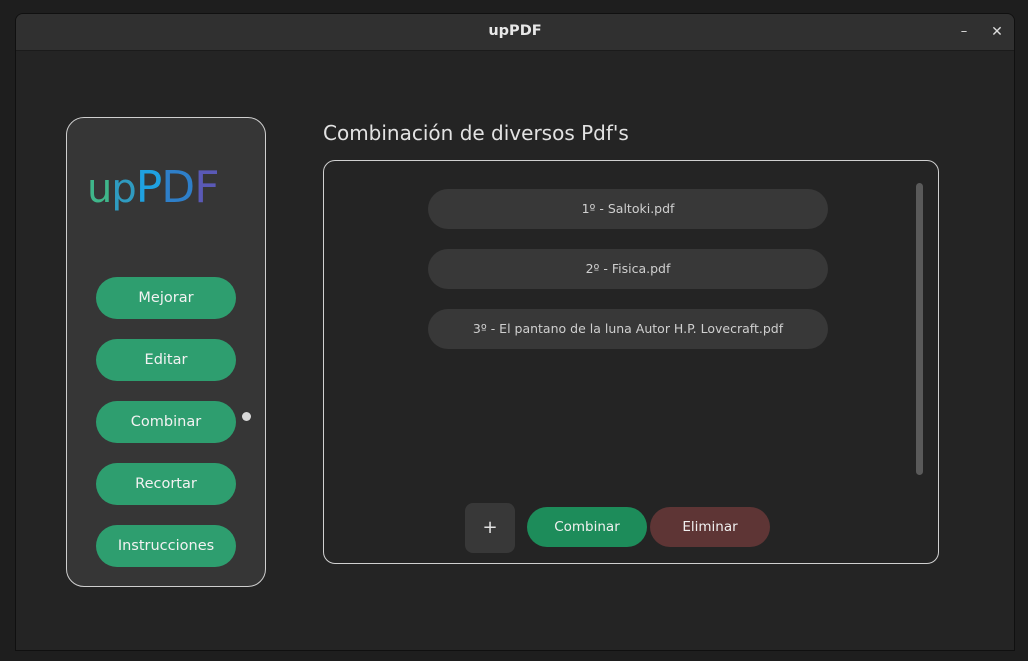 The width and height of the screenshot is (1028, 661). I want to click on nav-combinar-button: Combinar, so click(166, 422).